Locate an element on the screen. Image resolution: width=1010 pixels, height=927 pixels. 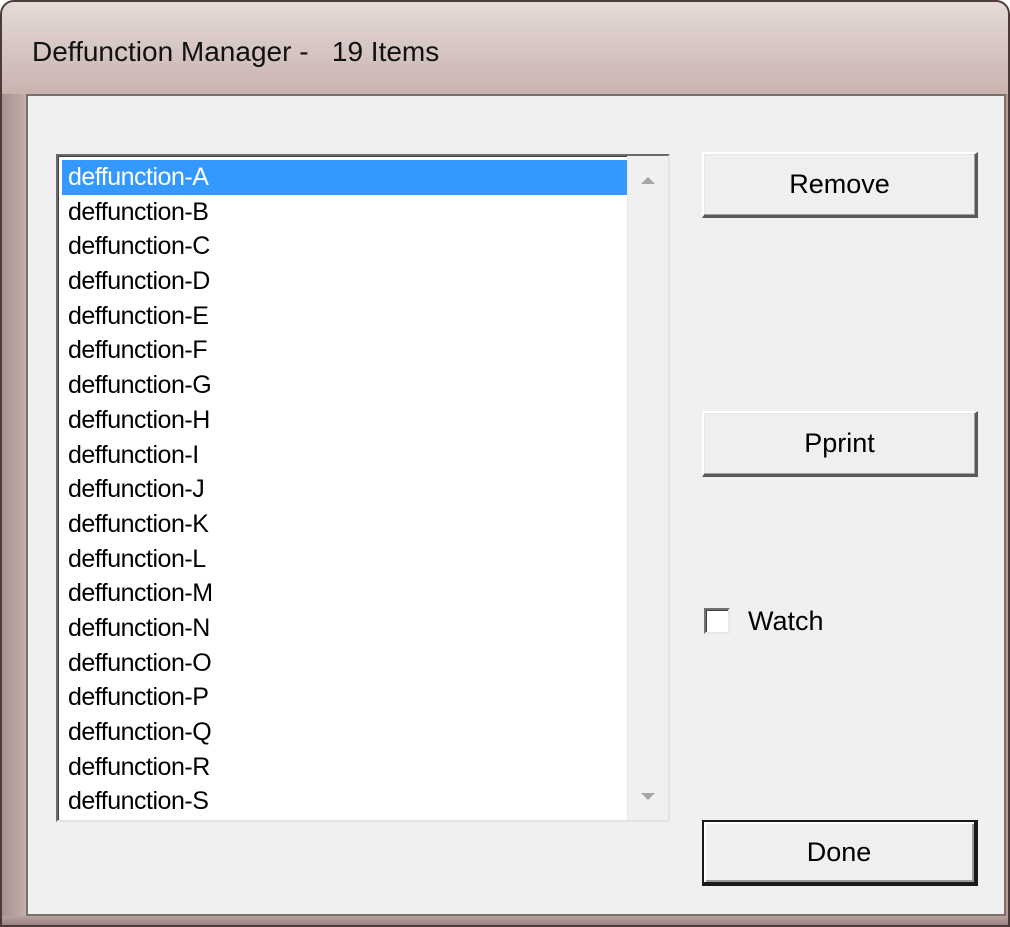
list-item: deffunction-F is located at coordinates (345, 350).